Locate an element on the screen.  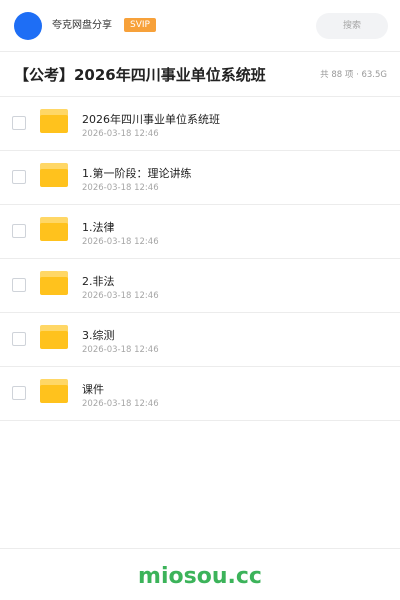
avatar is located at coordinates (28, 26).